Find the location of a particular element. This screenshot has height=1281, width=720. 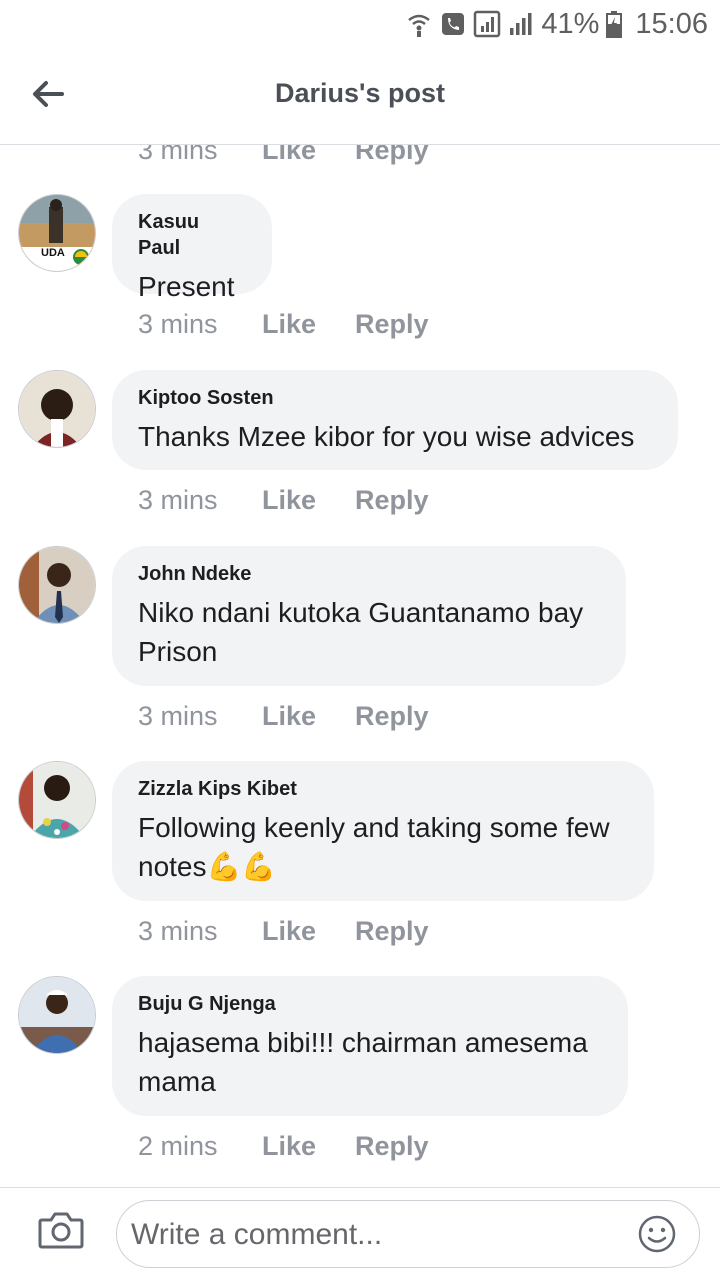

page-title: Darius's post is located at coordinates (360, 93).